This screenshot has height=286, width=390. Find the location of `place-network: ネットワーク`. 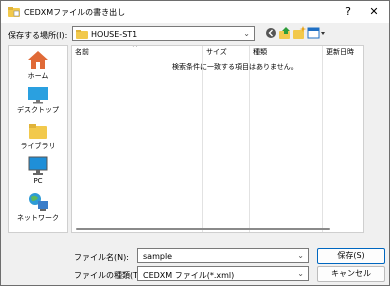

place-network: ネットワーク is located at coordinates (38, 207).